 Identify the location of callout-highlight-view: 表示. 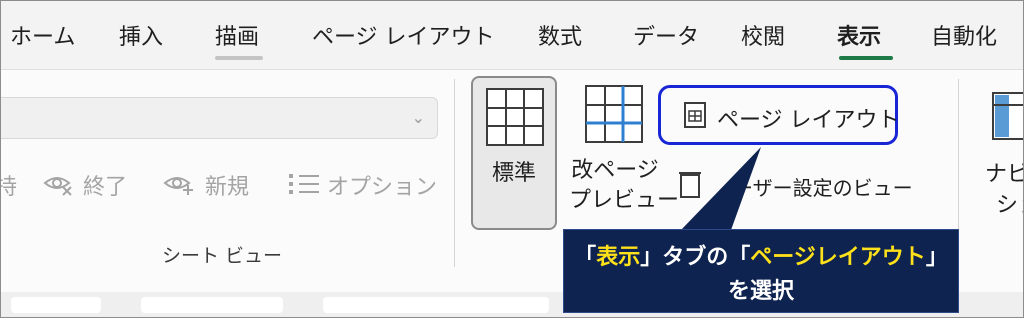
(618, 257).